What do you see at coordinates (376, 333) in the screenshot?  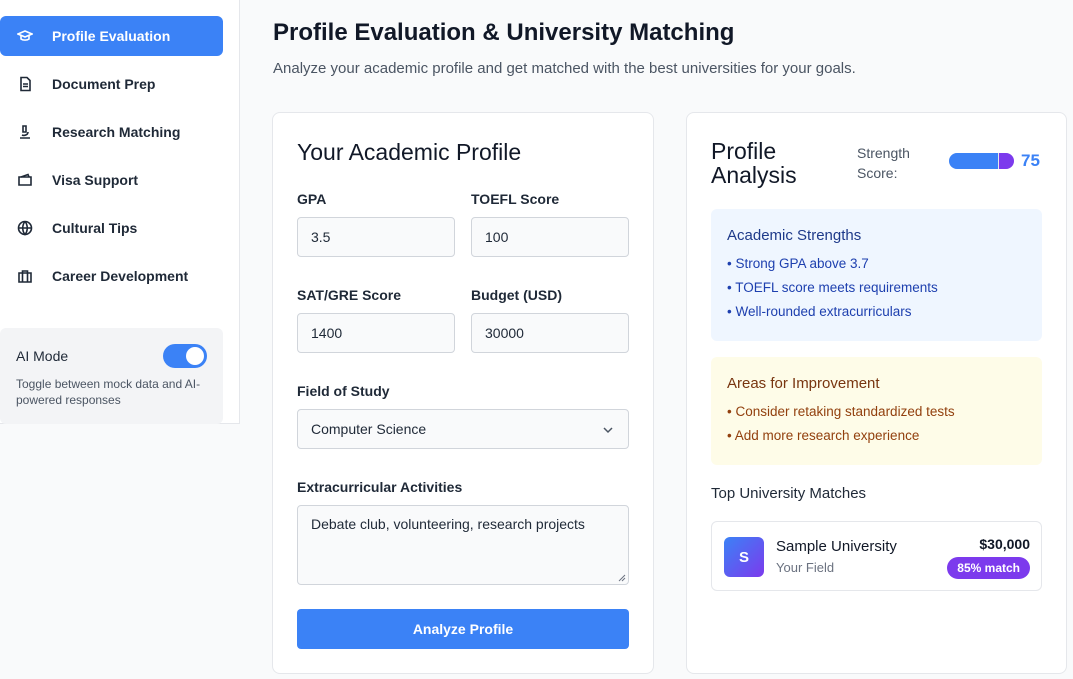 I see `sat-input: 1400` at bounding box center [376, 333].